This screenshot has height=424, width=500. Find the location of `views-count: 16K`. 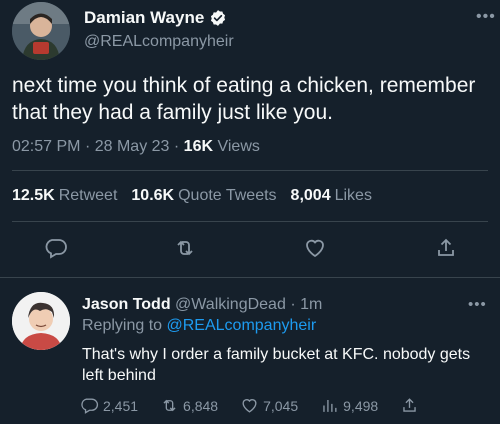

views-count: 16K is located at coordinates (198, 146).